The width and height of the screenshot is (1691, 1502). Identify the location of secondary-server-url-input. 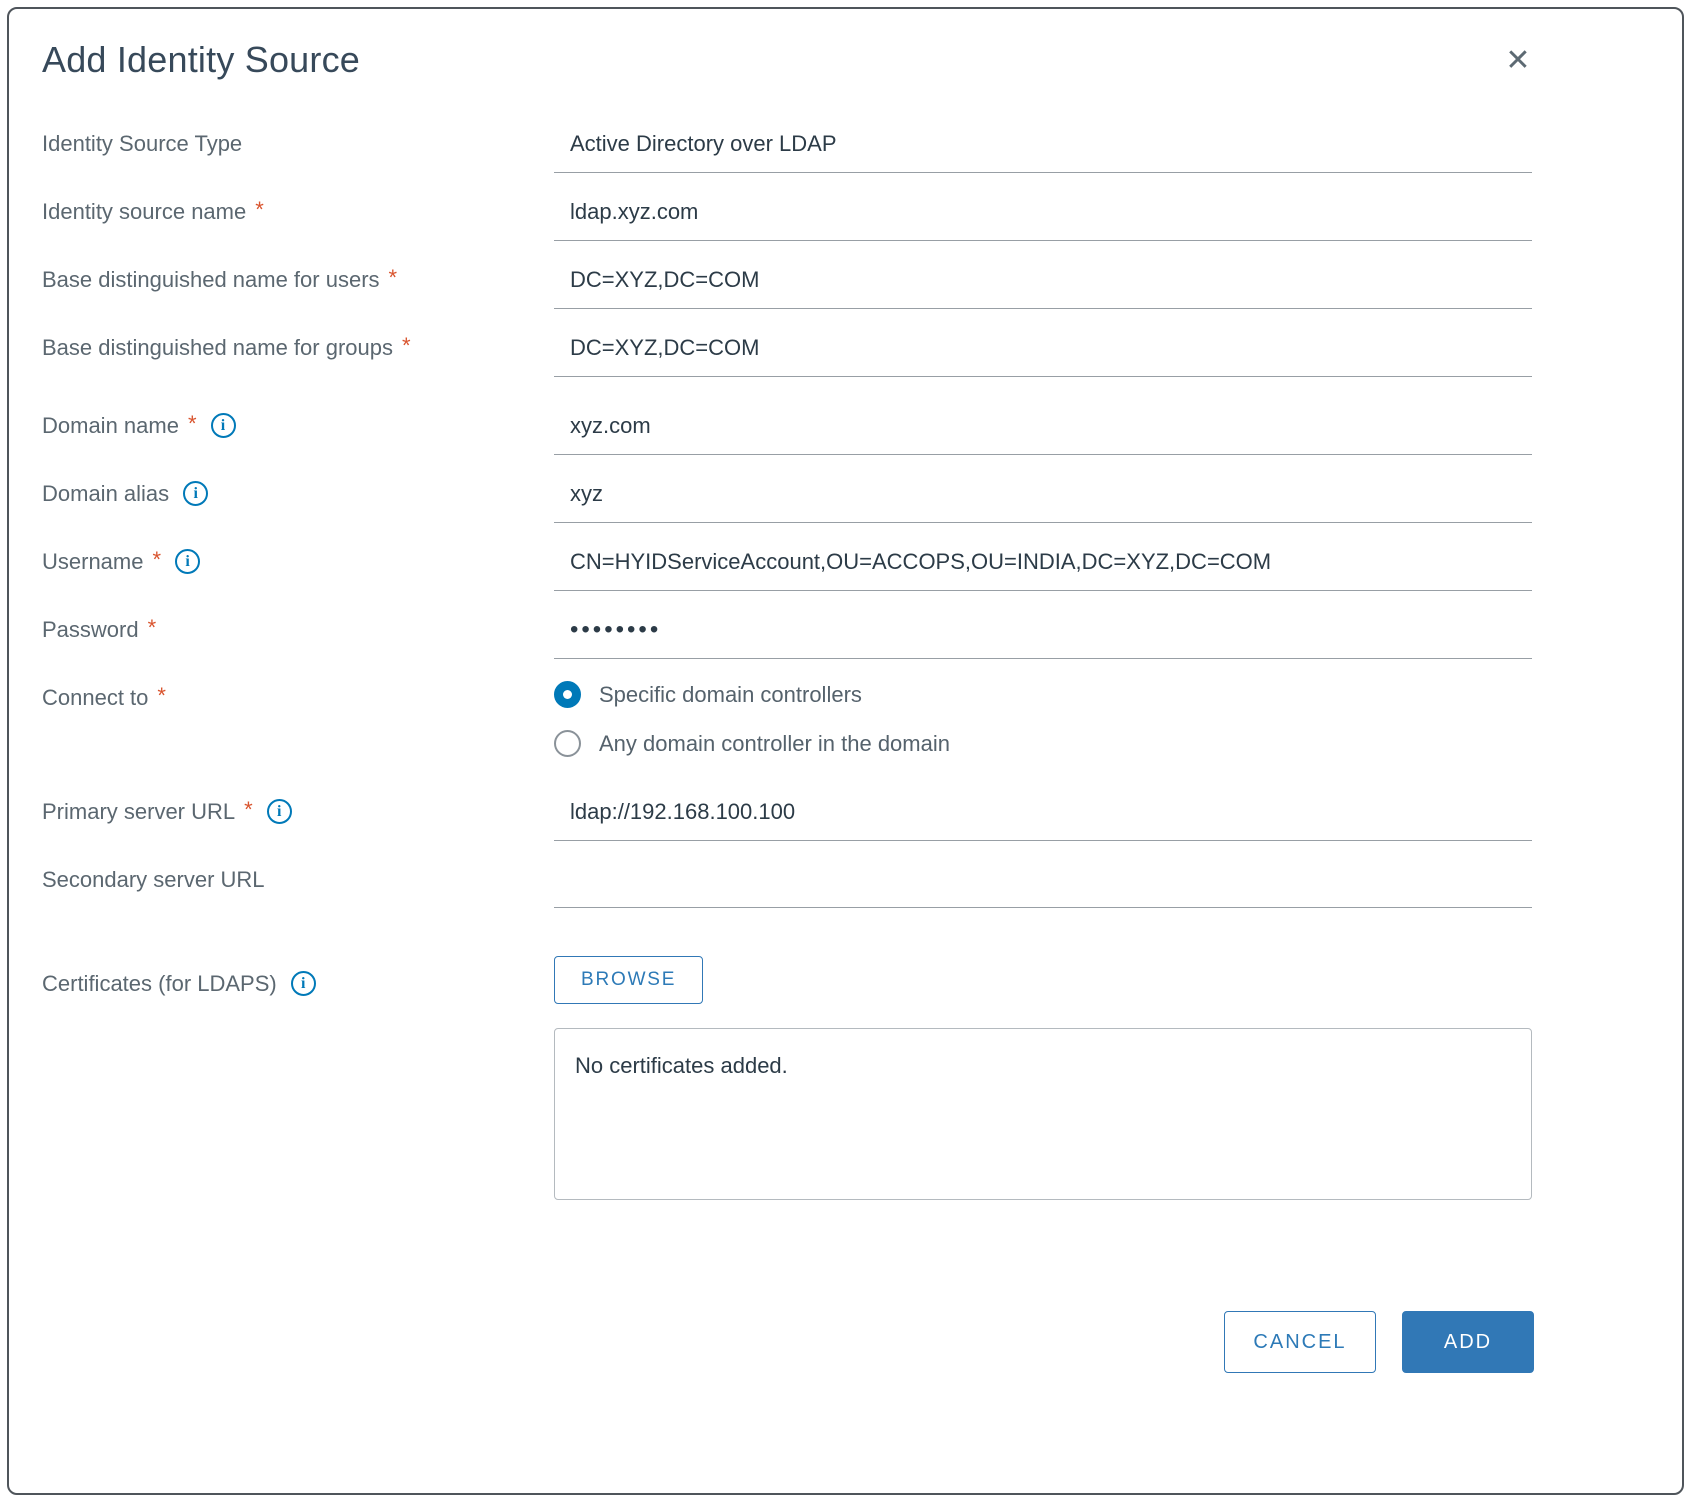
(1043, 883).